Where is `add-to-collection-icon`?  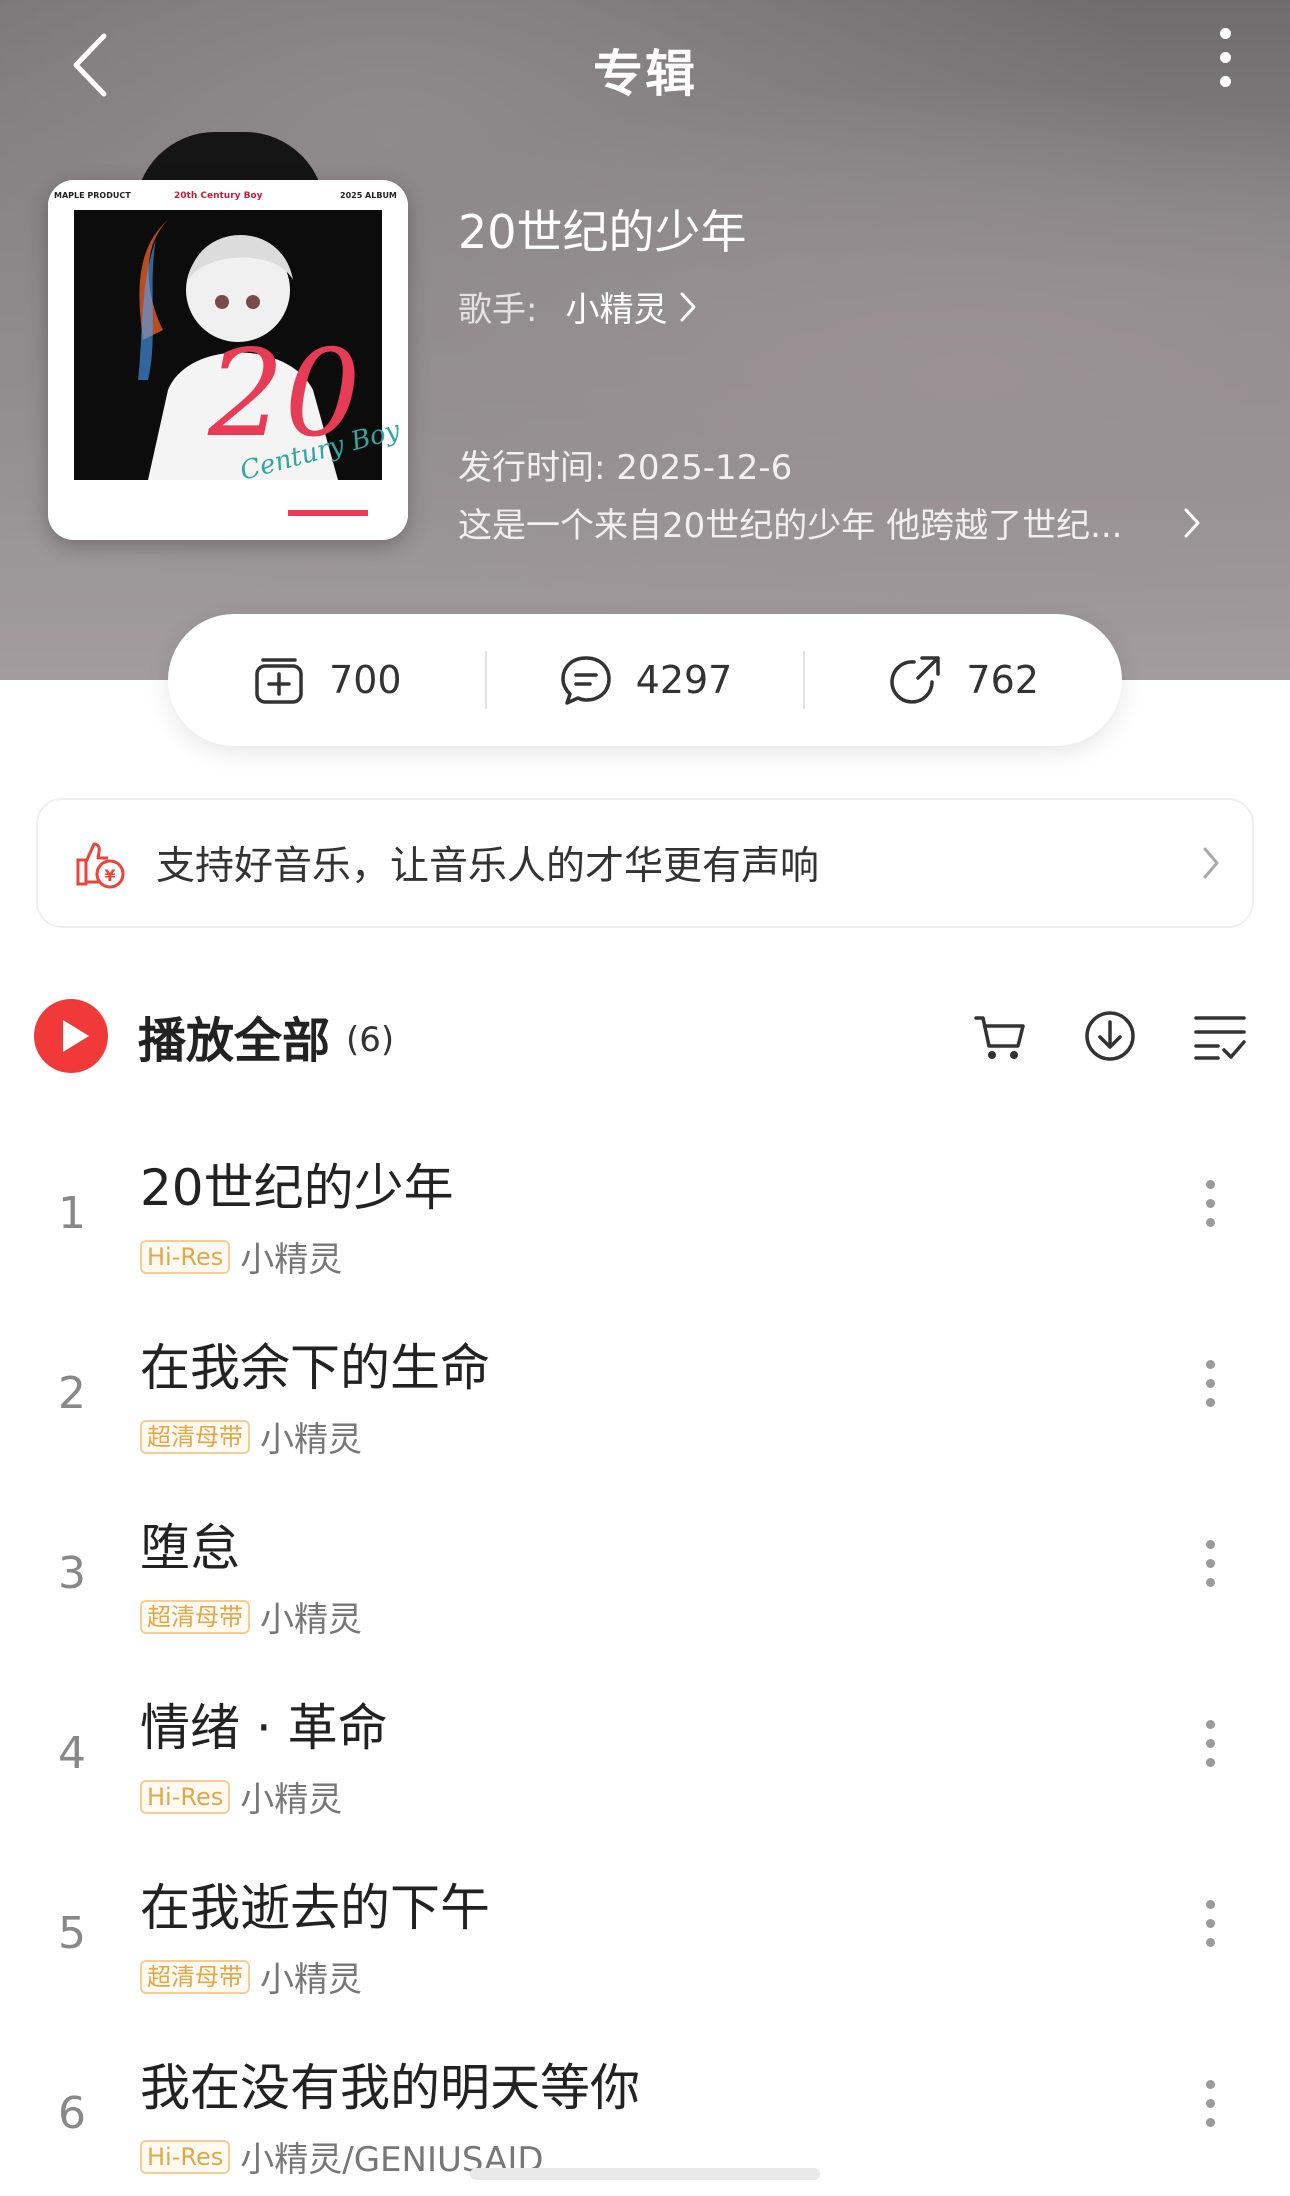 add-to-collection-icon is located at coordinates (279, 681).